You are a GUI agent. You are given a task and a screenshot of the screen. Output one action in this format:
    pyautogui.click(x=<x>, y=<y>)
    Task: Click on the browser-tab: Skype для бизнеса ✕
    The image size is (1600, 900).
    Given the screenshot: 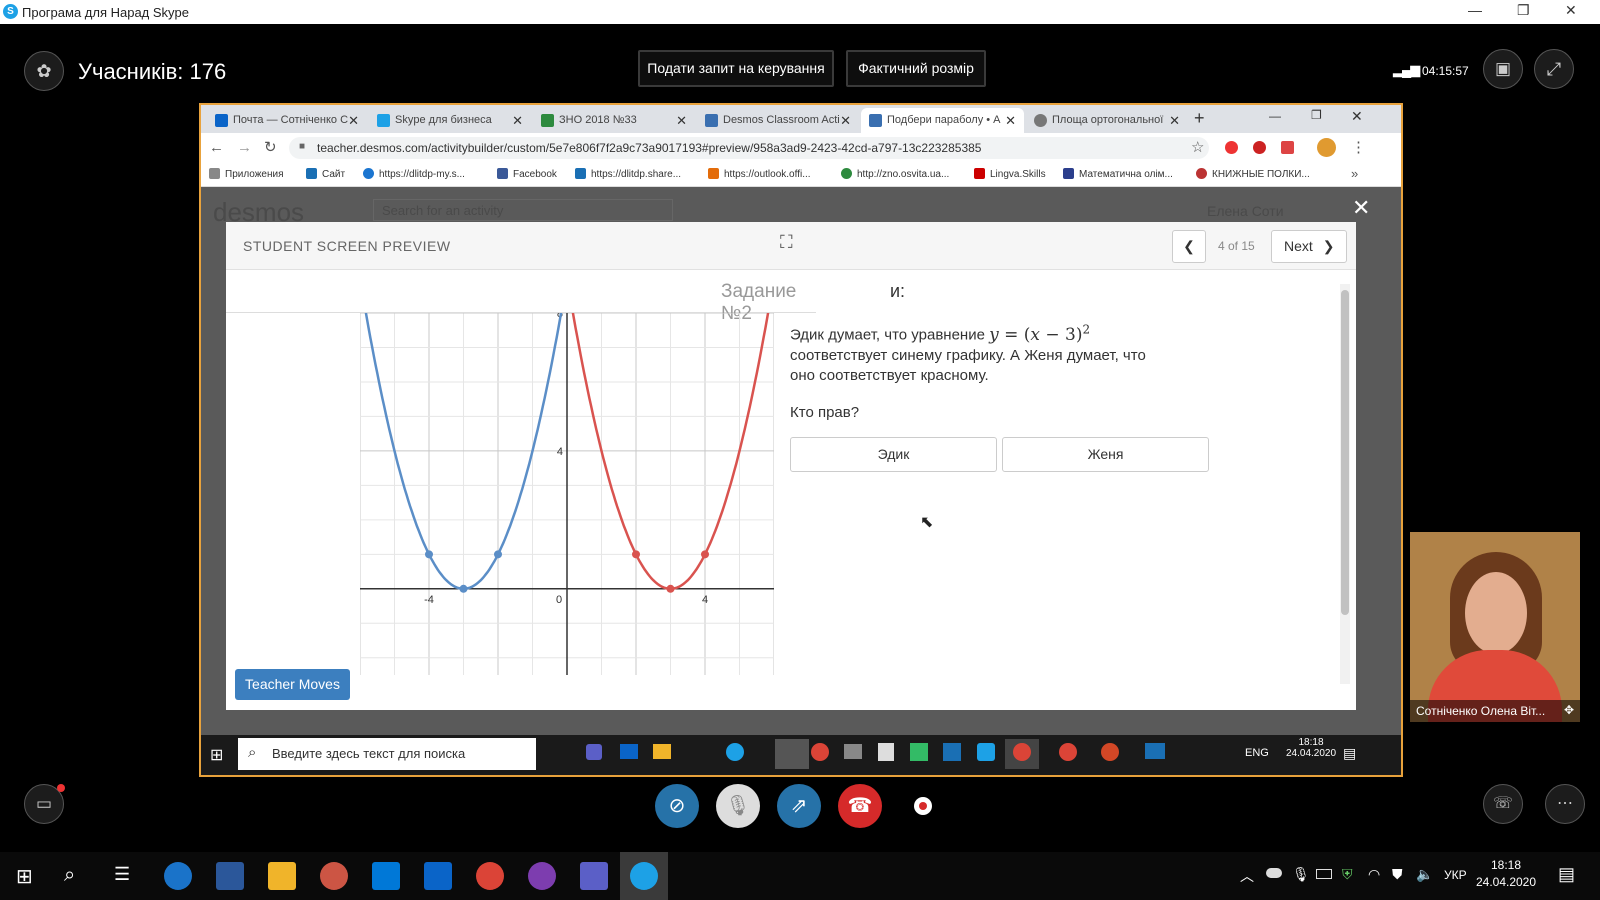 What is the action you would take?
    pyautogui.click(x=450, y=120)
    